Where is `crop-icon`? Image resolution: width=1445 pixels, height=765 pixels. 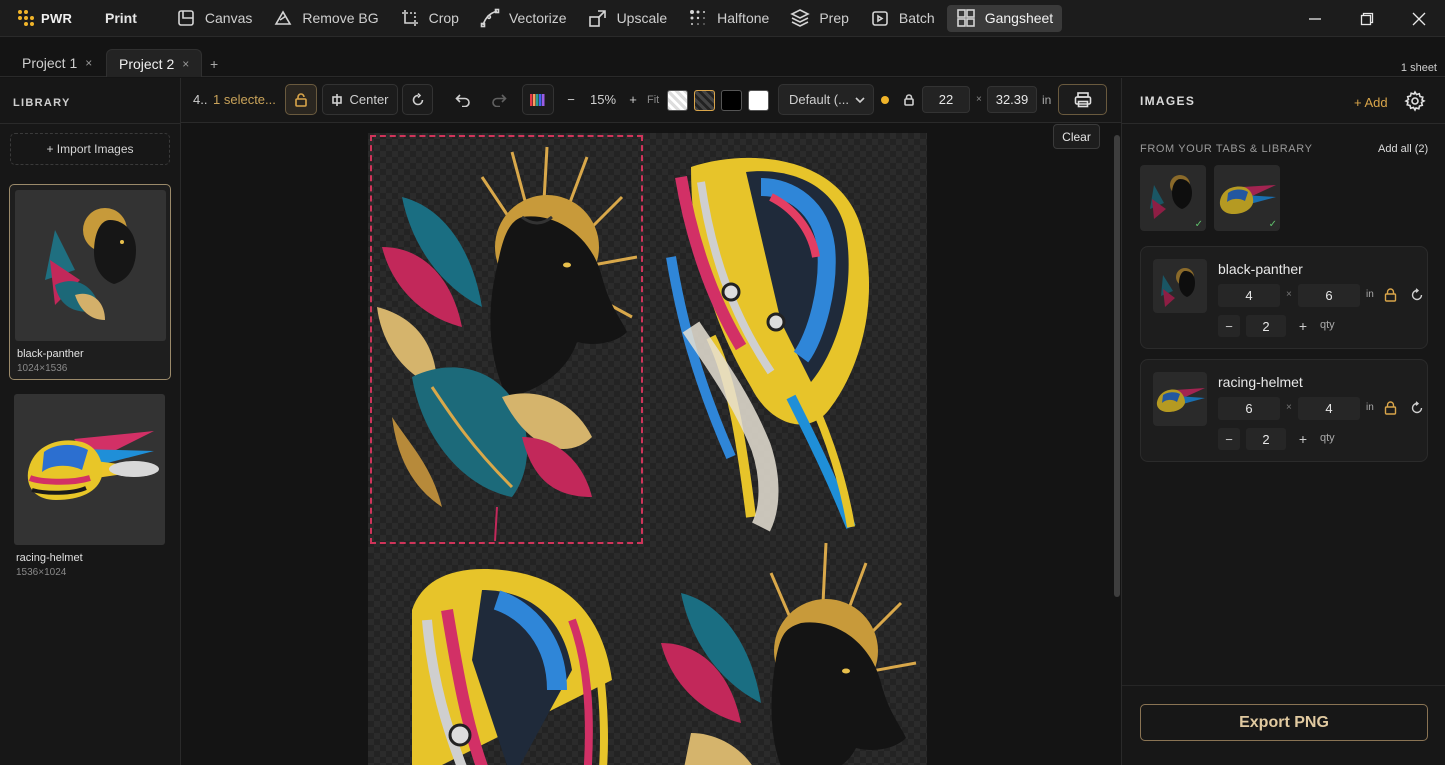
crop-icon is located at coordinates (409, 18).